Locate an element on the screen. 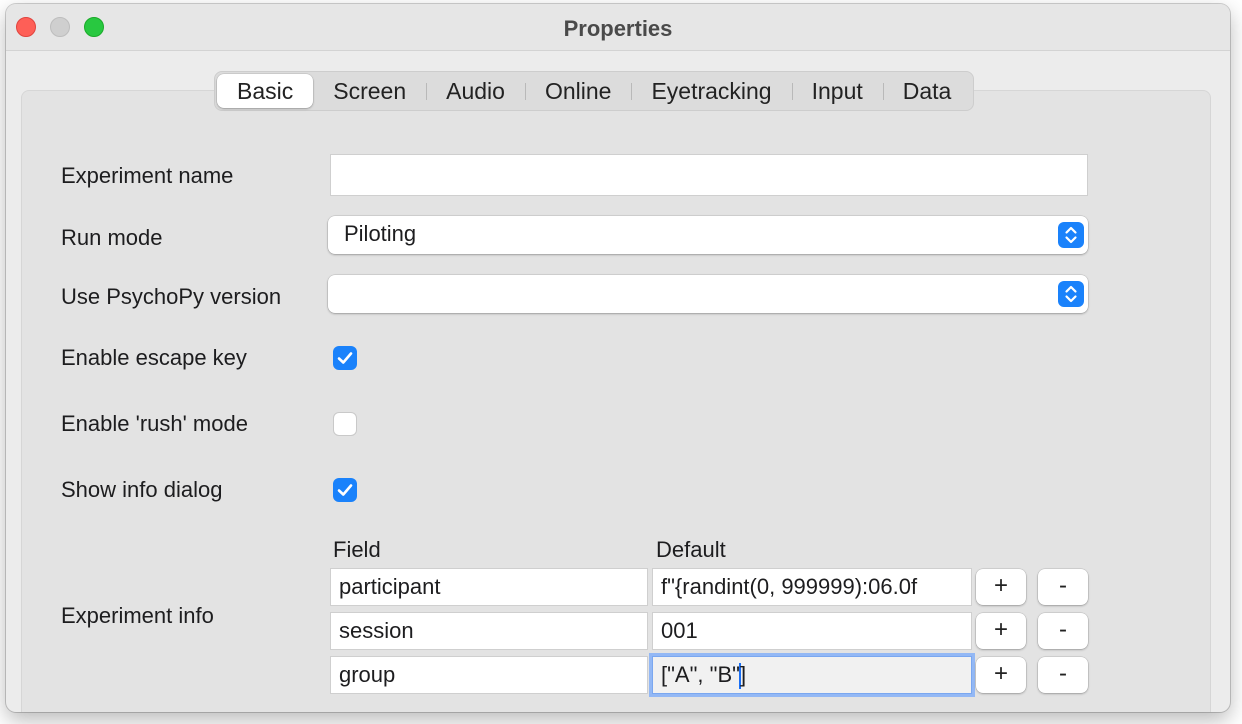  tab-audio: Audio is located at coordinates (475, 91).